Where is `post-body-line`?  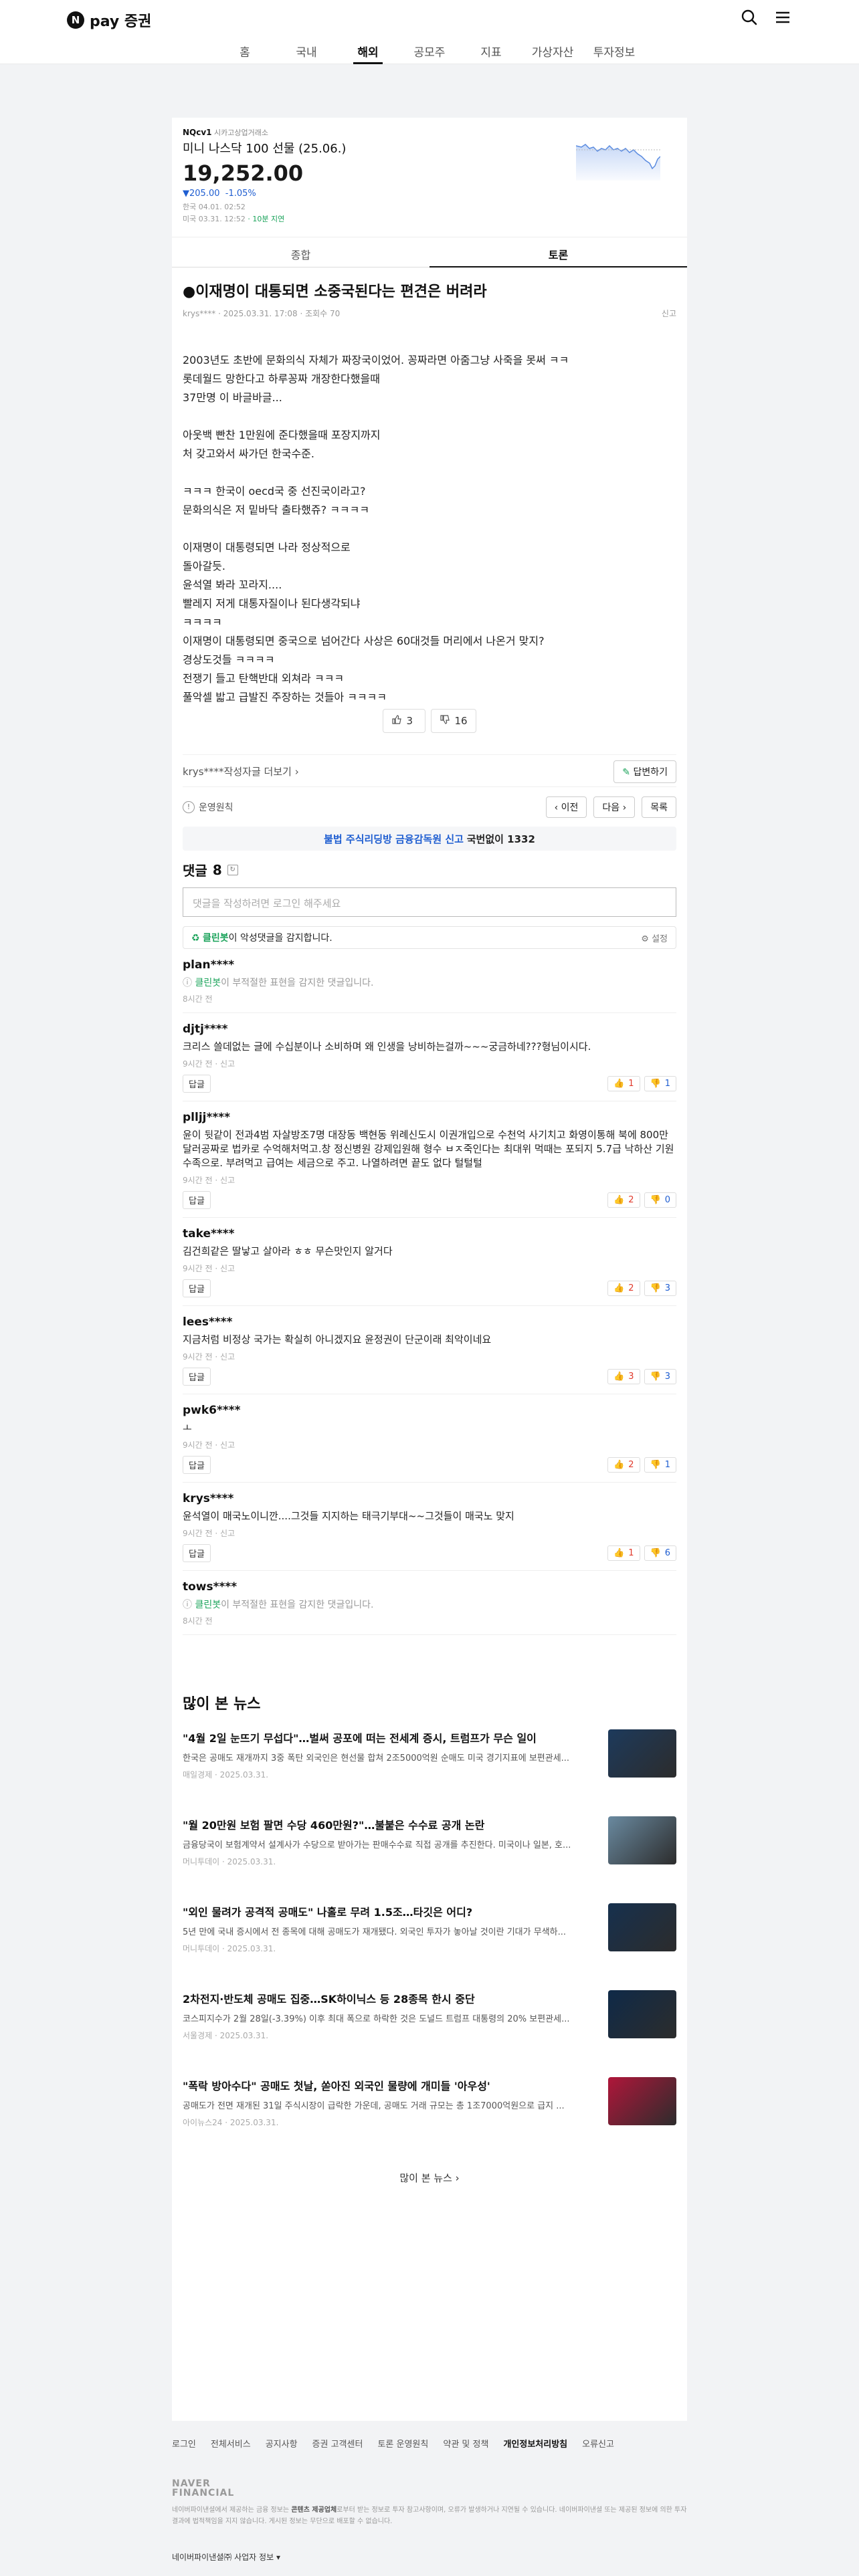 post-body-line is located at coordinates (429, 416).